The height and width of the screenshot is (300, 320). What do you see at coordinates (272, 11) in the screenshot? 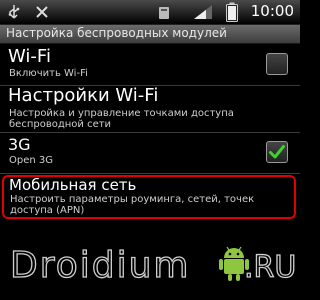
I see `status-time: 10:00` at bounding box center [272, 11].